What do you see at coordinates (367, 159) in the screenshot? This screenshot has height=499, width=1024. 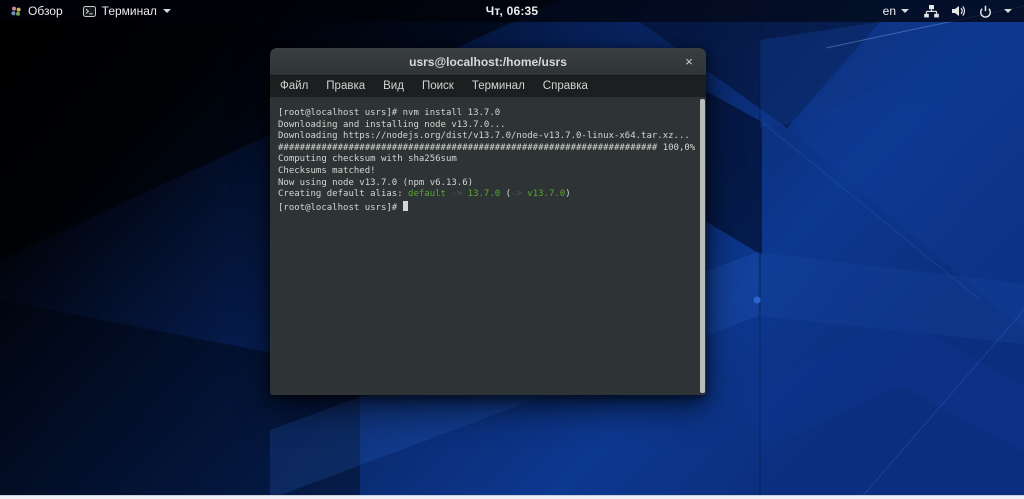 I see `terminal-line: Computing checksum with sha256sum` at bounding box center [367, 159].